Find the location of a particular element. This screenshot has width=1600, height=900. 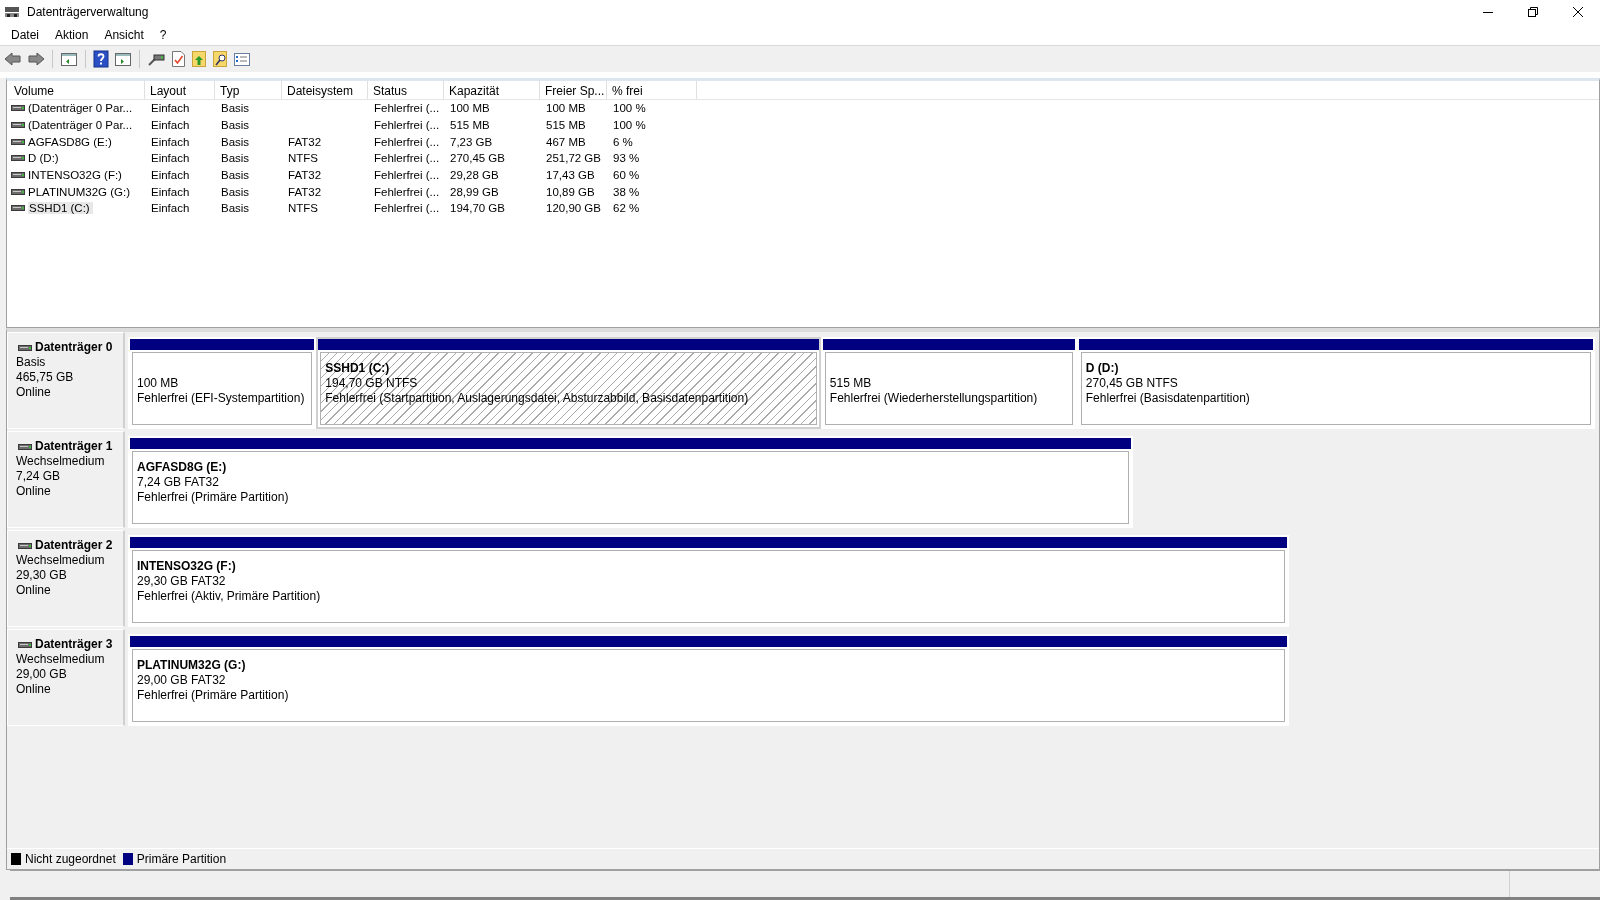

folder-search-icon is located at coordinates (220, 59).